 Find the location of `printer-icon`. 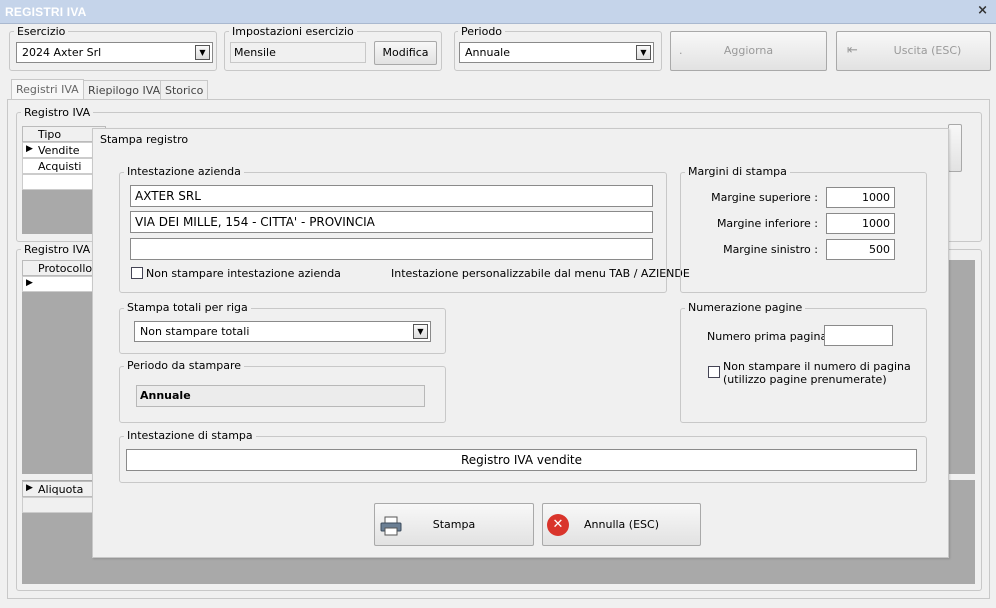

printer-icon is located at coordinates (391, 524).